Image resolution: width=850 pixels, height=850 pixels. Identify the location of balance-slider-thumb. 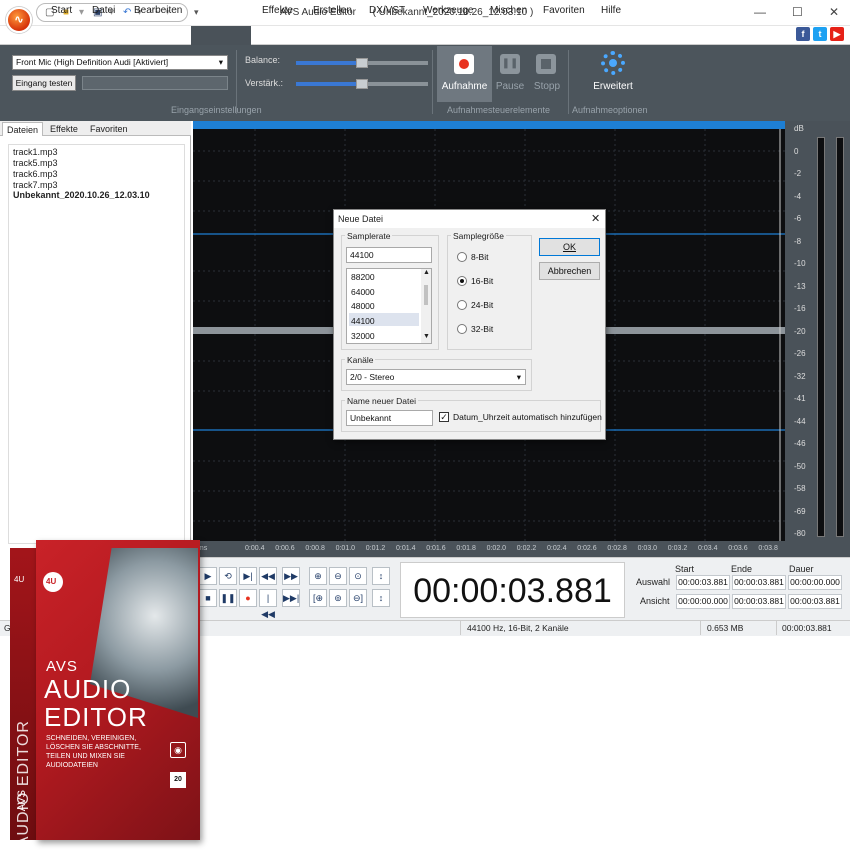
(362, 63).